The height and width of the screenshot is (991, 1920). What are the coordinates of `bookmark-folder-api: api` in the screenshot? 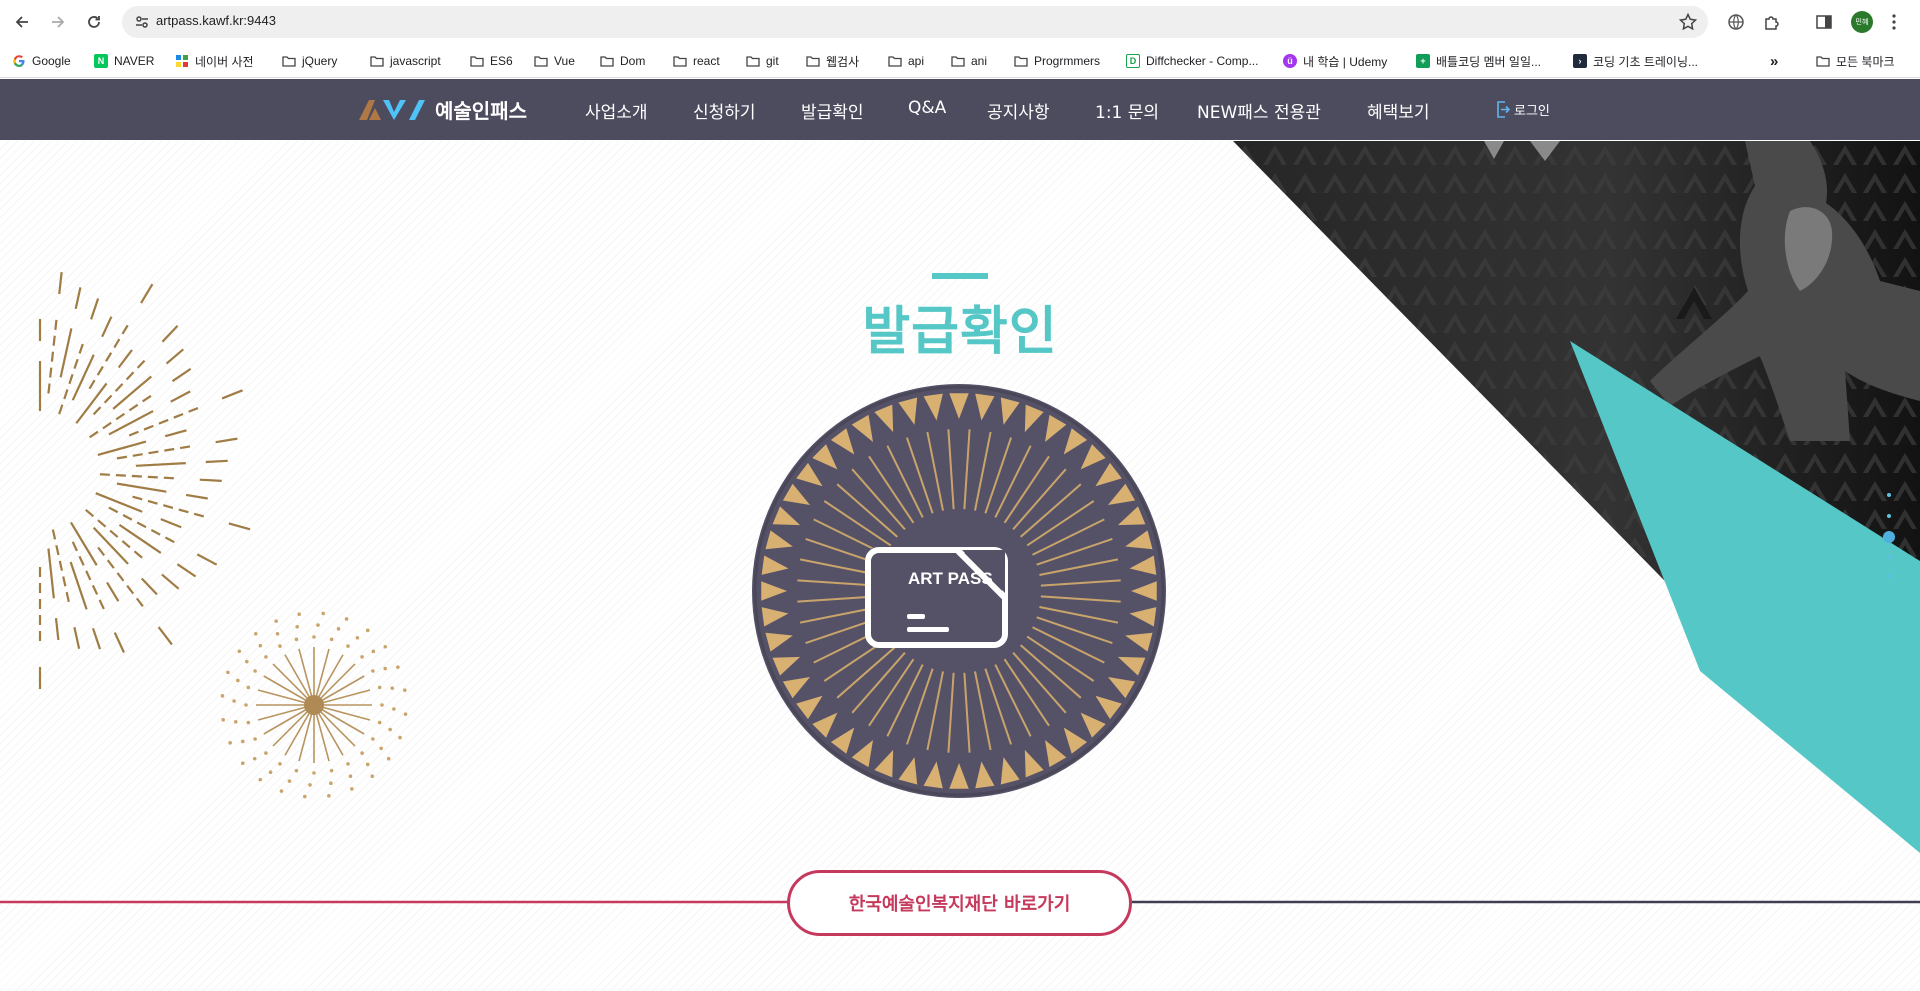 It's located at (906, 61).